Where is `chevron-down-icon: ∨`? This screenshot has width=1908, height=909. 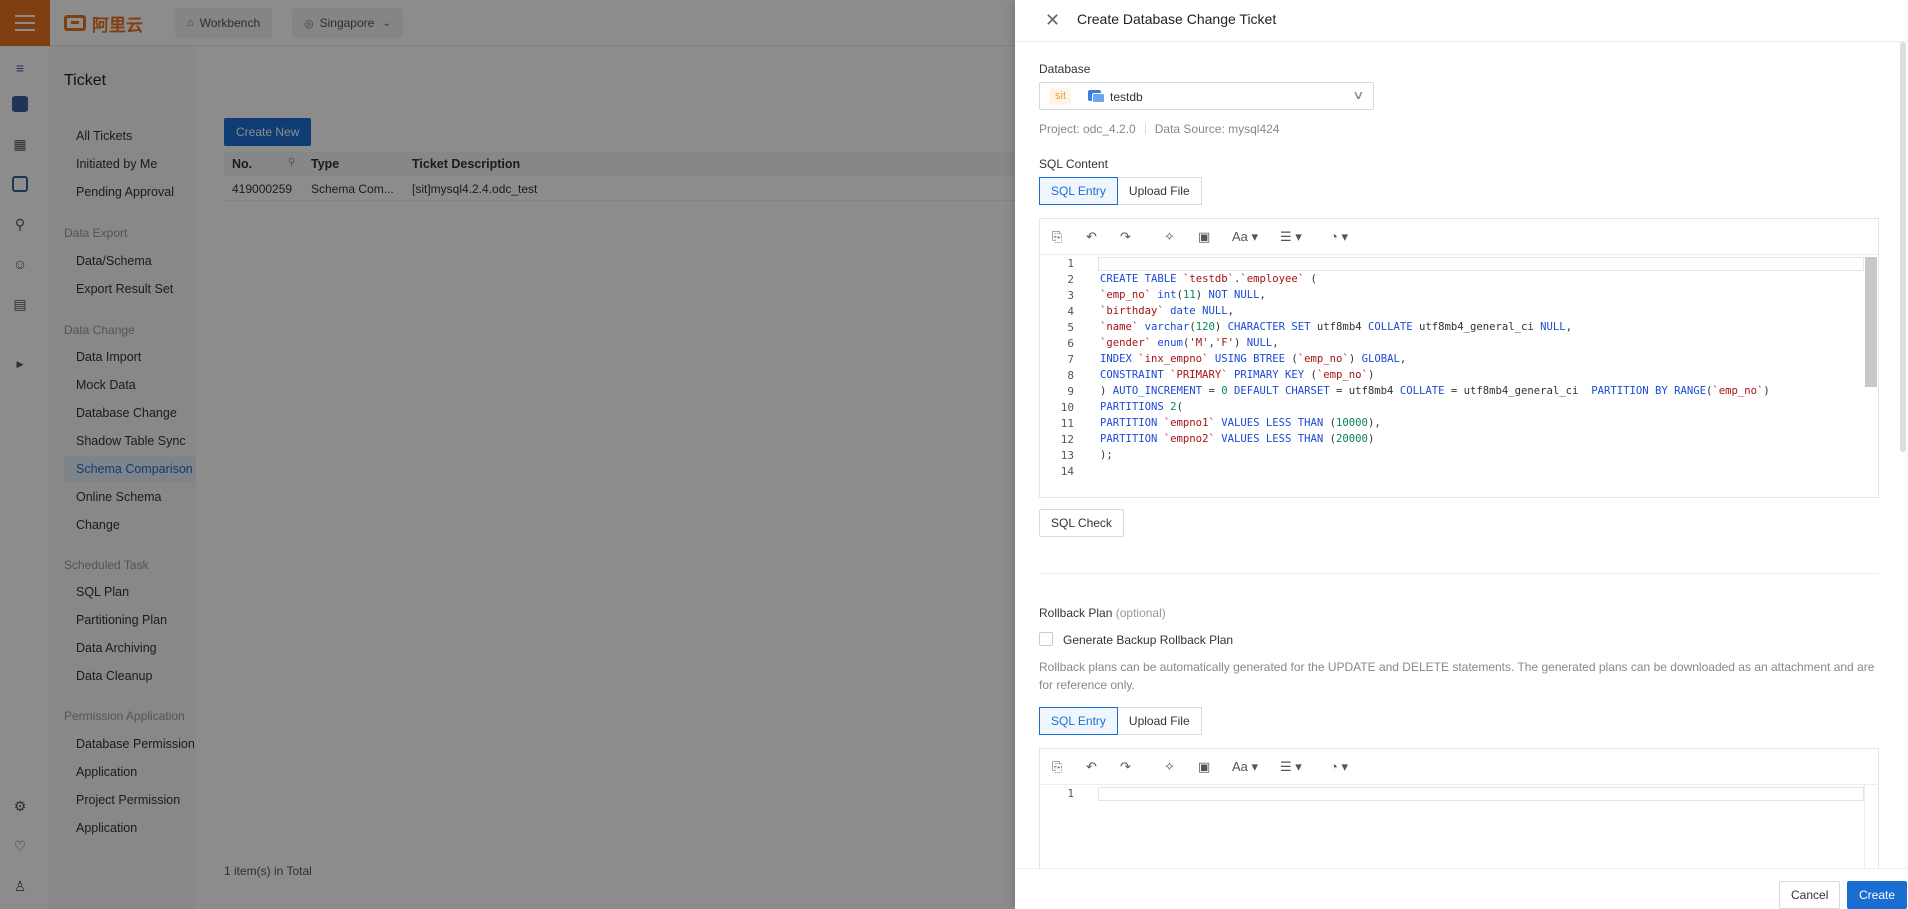 chevron-down-icon: ∨ is located at coordinates (1358, 95).